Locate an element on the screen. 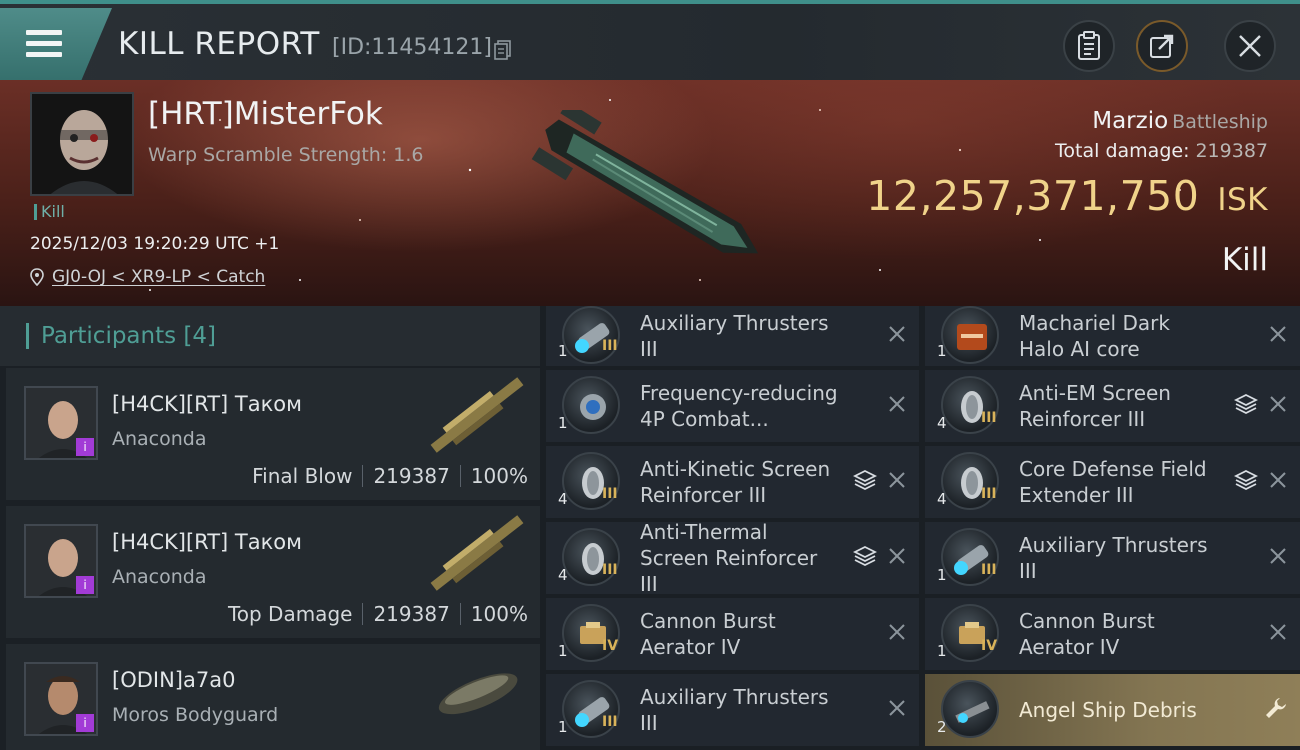  victim-portrait is located at coordinates (82, 144).